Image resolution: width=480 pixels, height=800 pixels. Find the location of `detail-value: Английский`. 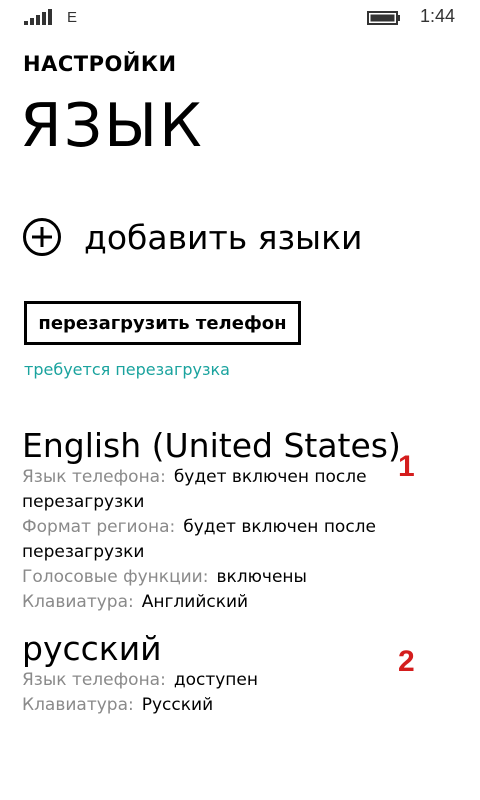

detail-value: Английский is located at coordinates (195, 602).